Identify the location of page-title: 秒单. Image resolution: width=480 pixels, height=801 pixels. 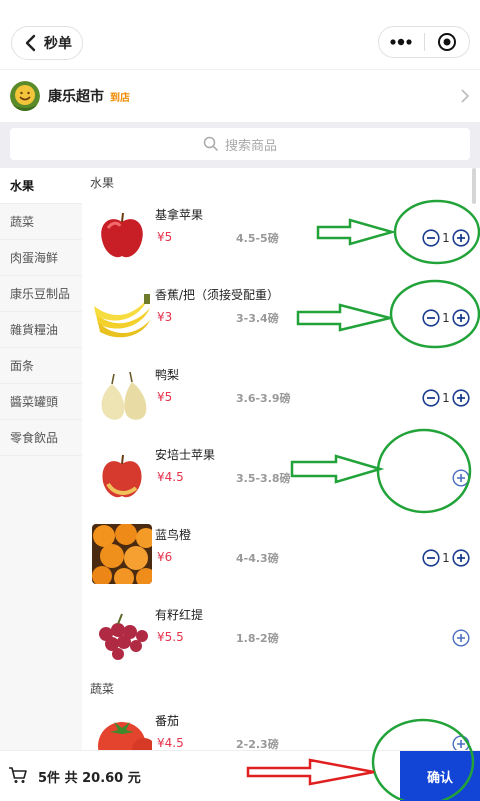
(58, 44).